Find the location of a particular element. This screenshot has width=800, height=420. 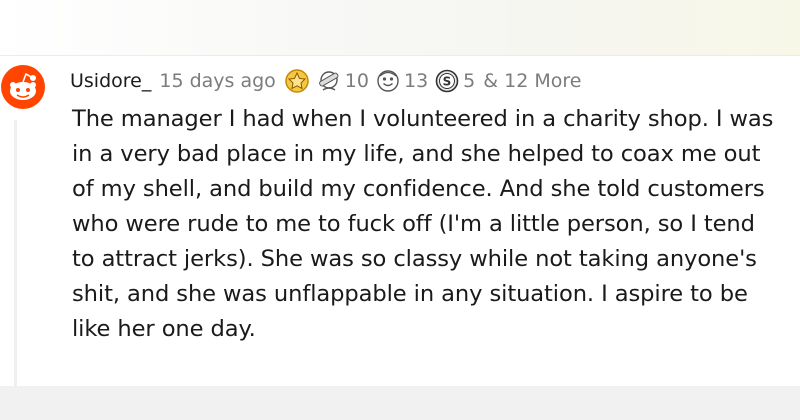

silver-coin-award-icon: S is located at coordinates (447, 81).